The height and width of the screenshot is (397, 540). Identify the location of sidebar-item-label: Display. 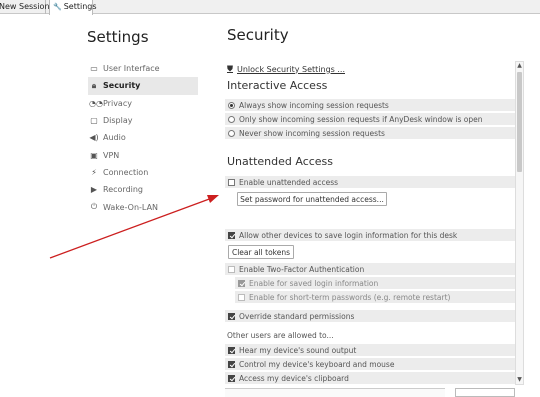
(118, 121).